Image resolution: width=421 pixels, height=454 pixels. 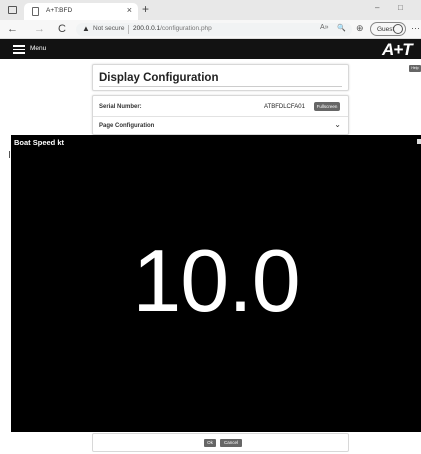 What do you see at coordinates (59, 10) in the screenshot?
I see `tab-title: A+T:BFD` at bounding box center [59, 10].